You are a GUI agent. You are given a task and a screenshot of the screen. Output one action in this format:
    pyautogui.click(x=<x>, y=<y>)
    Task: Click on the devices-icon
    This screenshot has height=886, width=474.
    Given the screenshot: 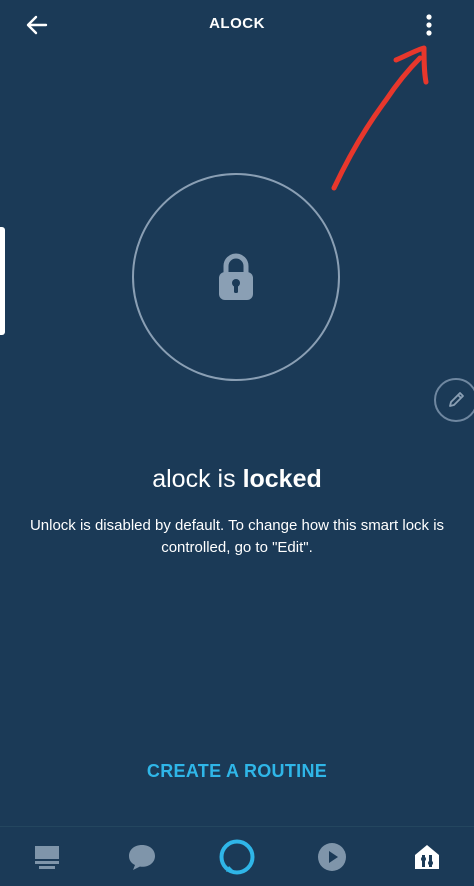 What is the action you would take?
    pyautogui.click(x=427, y=857)
    